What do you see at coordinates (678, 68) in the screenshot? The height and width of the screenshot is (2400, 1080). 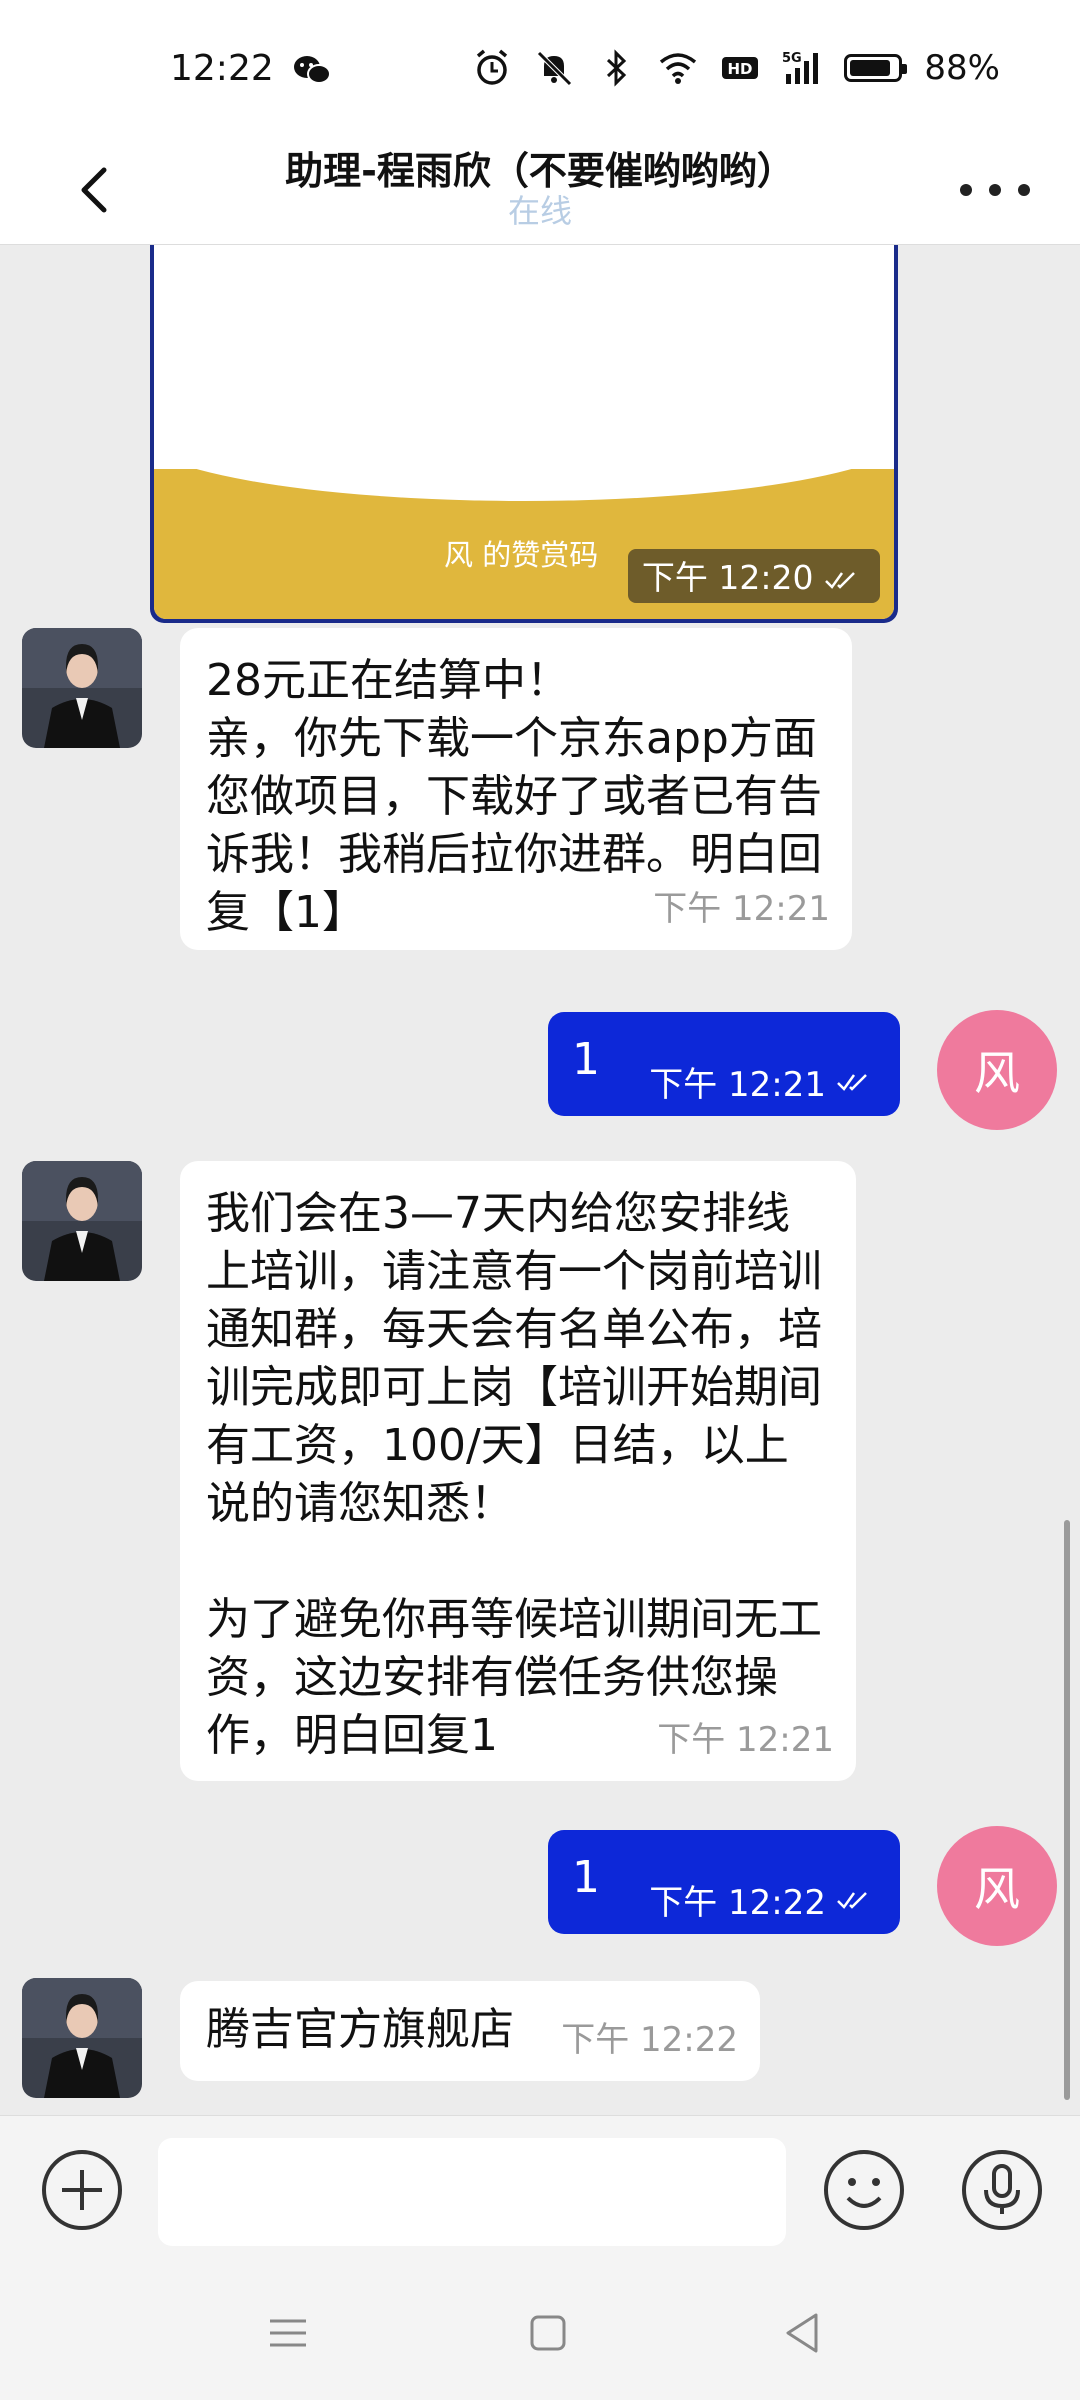 I see `wifi-icon` at bounding box center [678, 68].